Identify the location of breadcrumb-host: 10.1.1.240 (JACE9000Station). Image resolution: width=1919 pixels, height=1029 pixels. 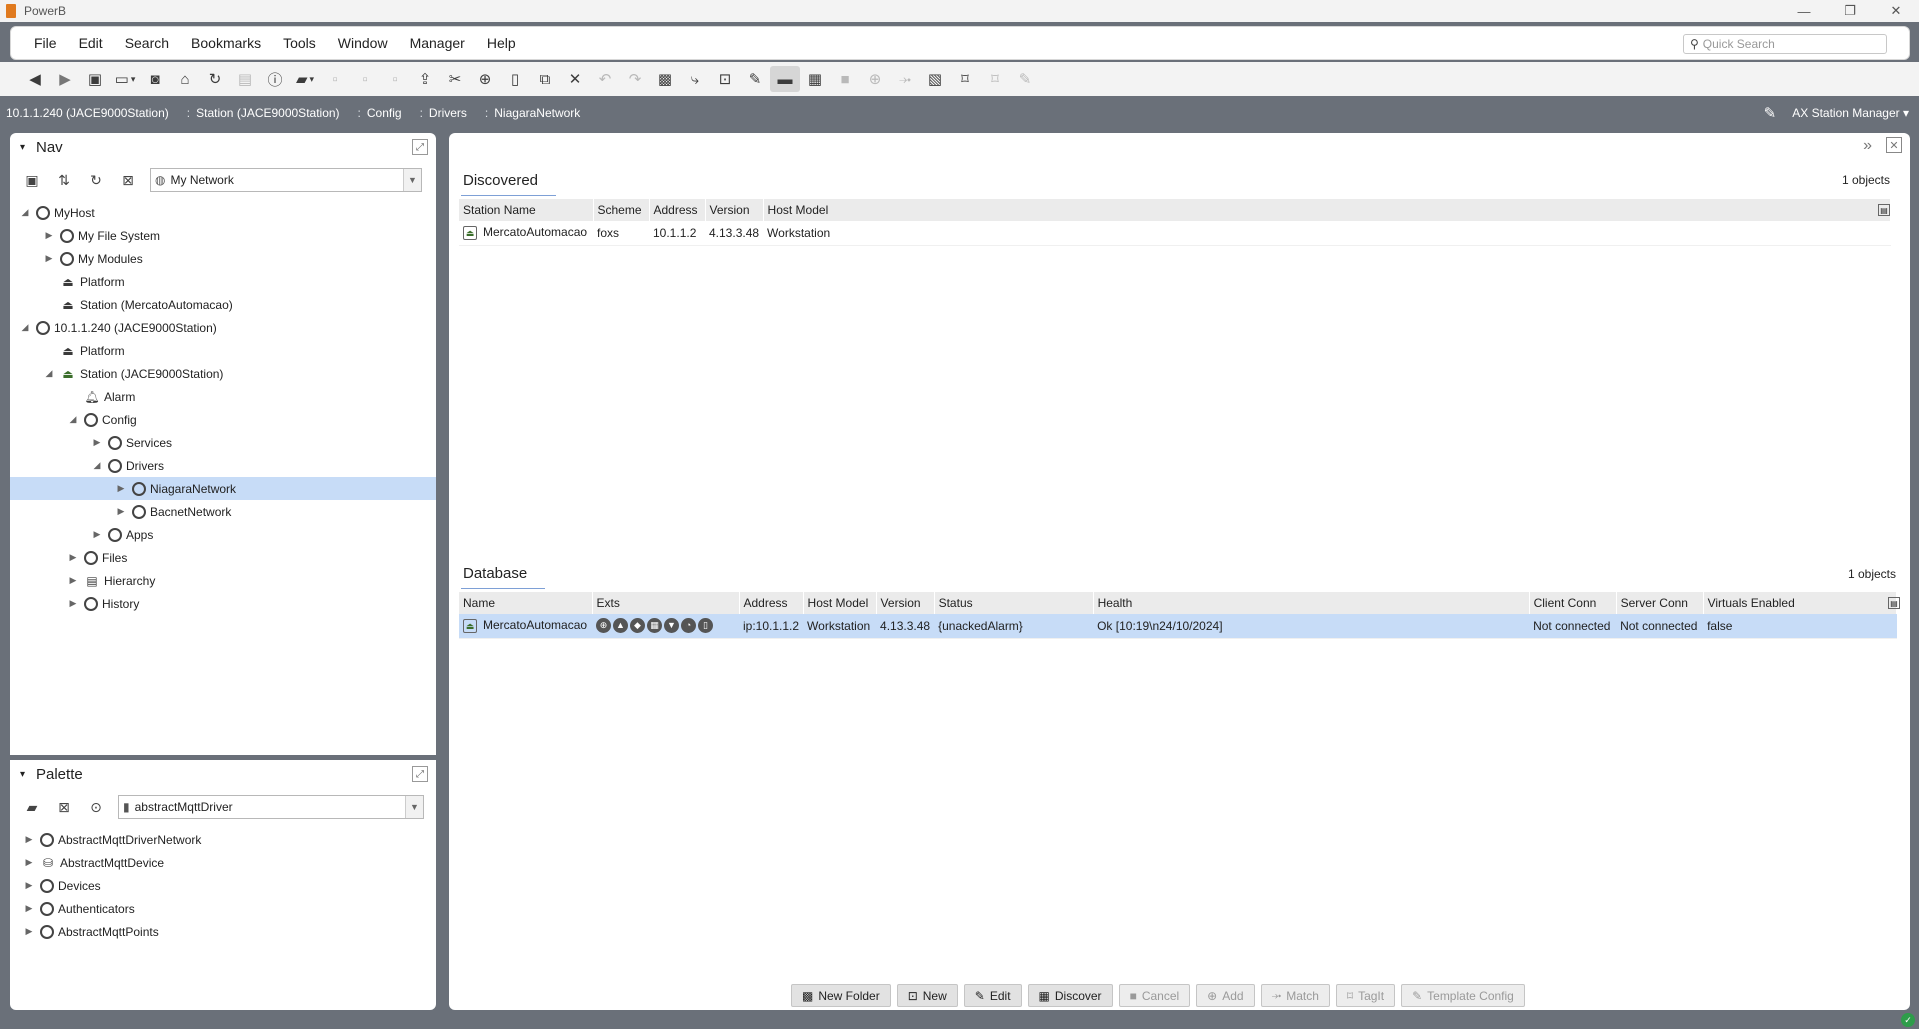
(90, 113).